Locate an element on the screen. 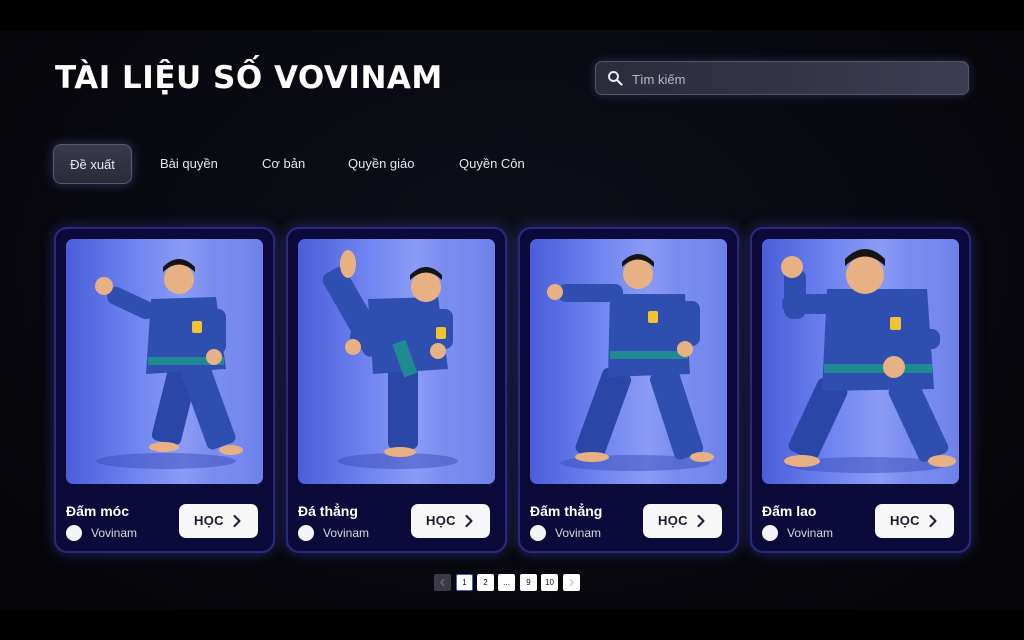 Image resolution: width=1024 pixels, height=640 pixels. lesson-card: Đấm lao Vovinam HỌC is located at coordinates (860, 390).